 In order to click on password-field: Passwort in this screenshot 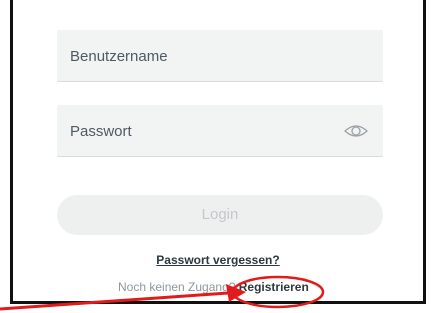, I will do `click(220, 131)`.